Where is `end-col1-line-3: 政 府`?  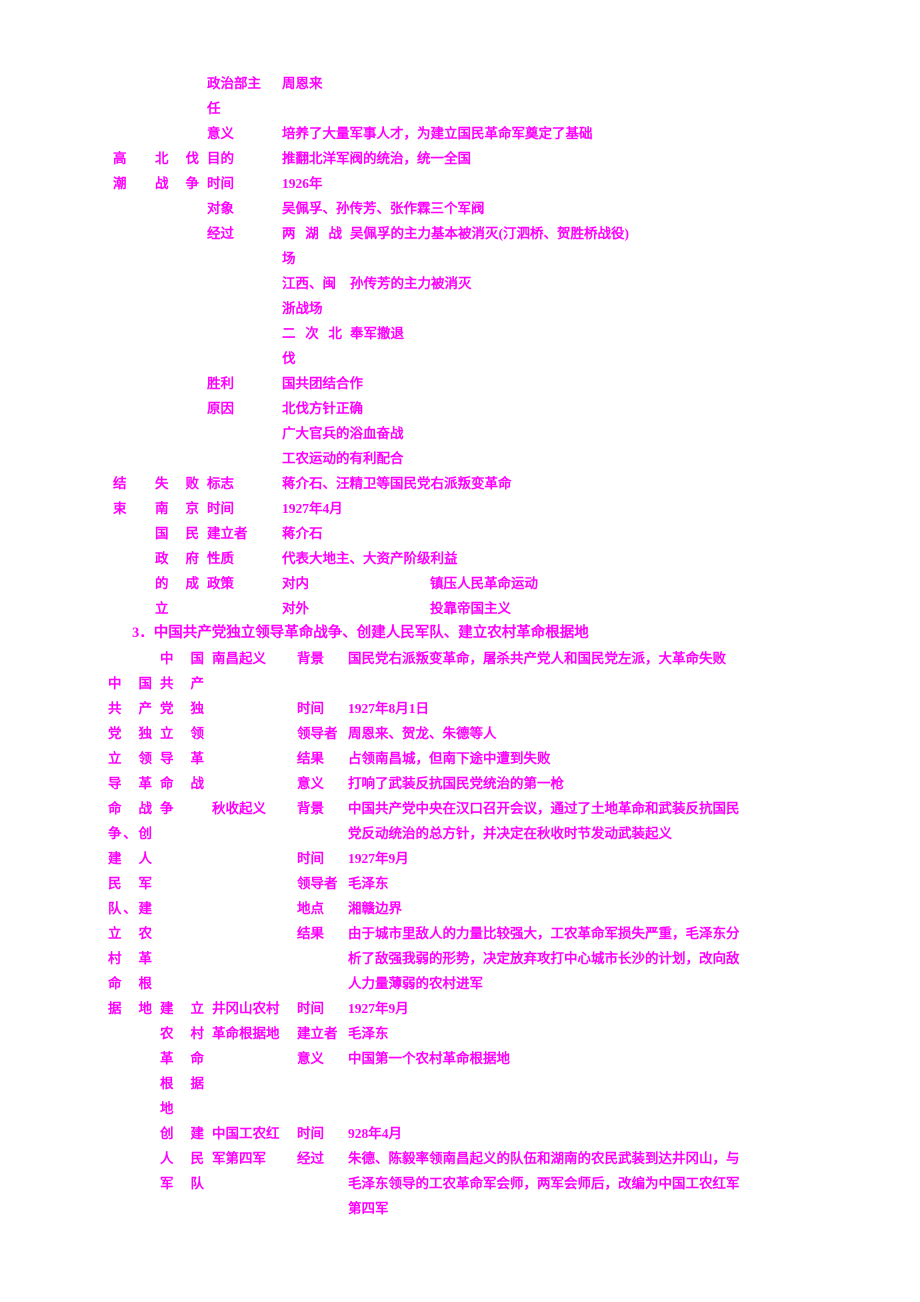
end-col1-line-3: 政 府 is located at coordinates (177, 558).